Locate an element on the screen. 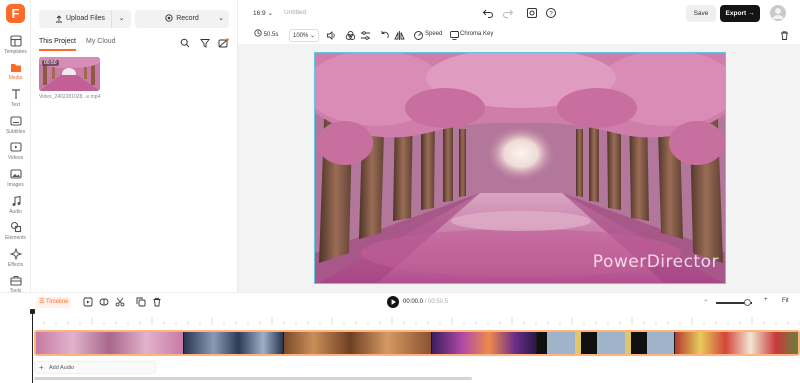 The image size is (800, 383). video-track is located at coordinates (417, 343).